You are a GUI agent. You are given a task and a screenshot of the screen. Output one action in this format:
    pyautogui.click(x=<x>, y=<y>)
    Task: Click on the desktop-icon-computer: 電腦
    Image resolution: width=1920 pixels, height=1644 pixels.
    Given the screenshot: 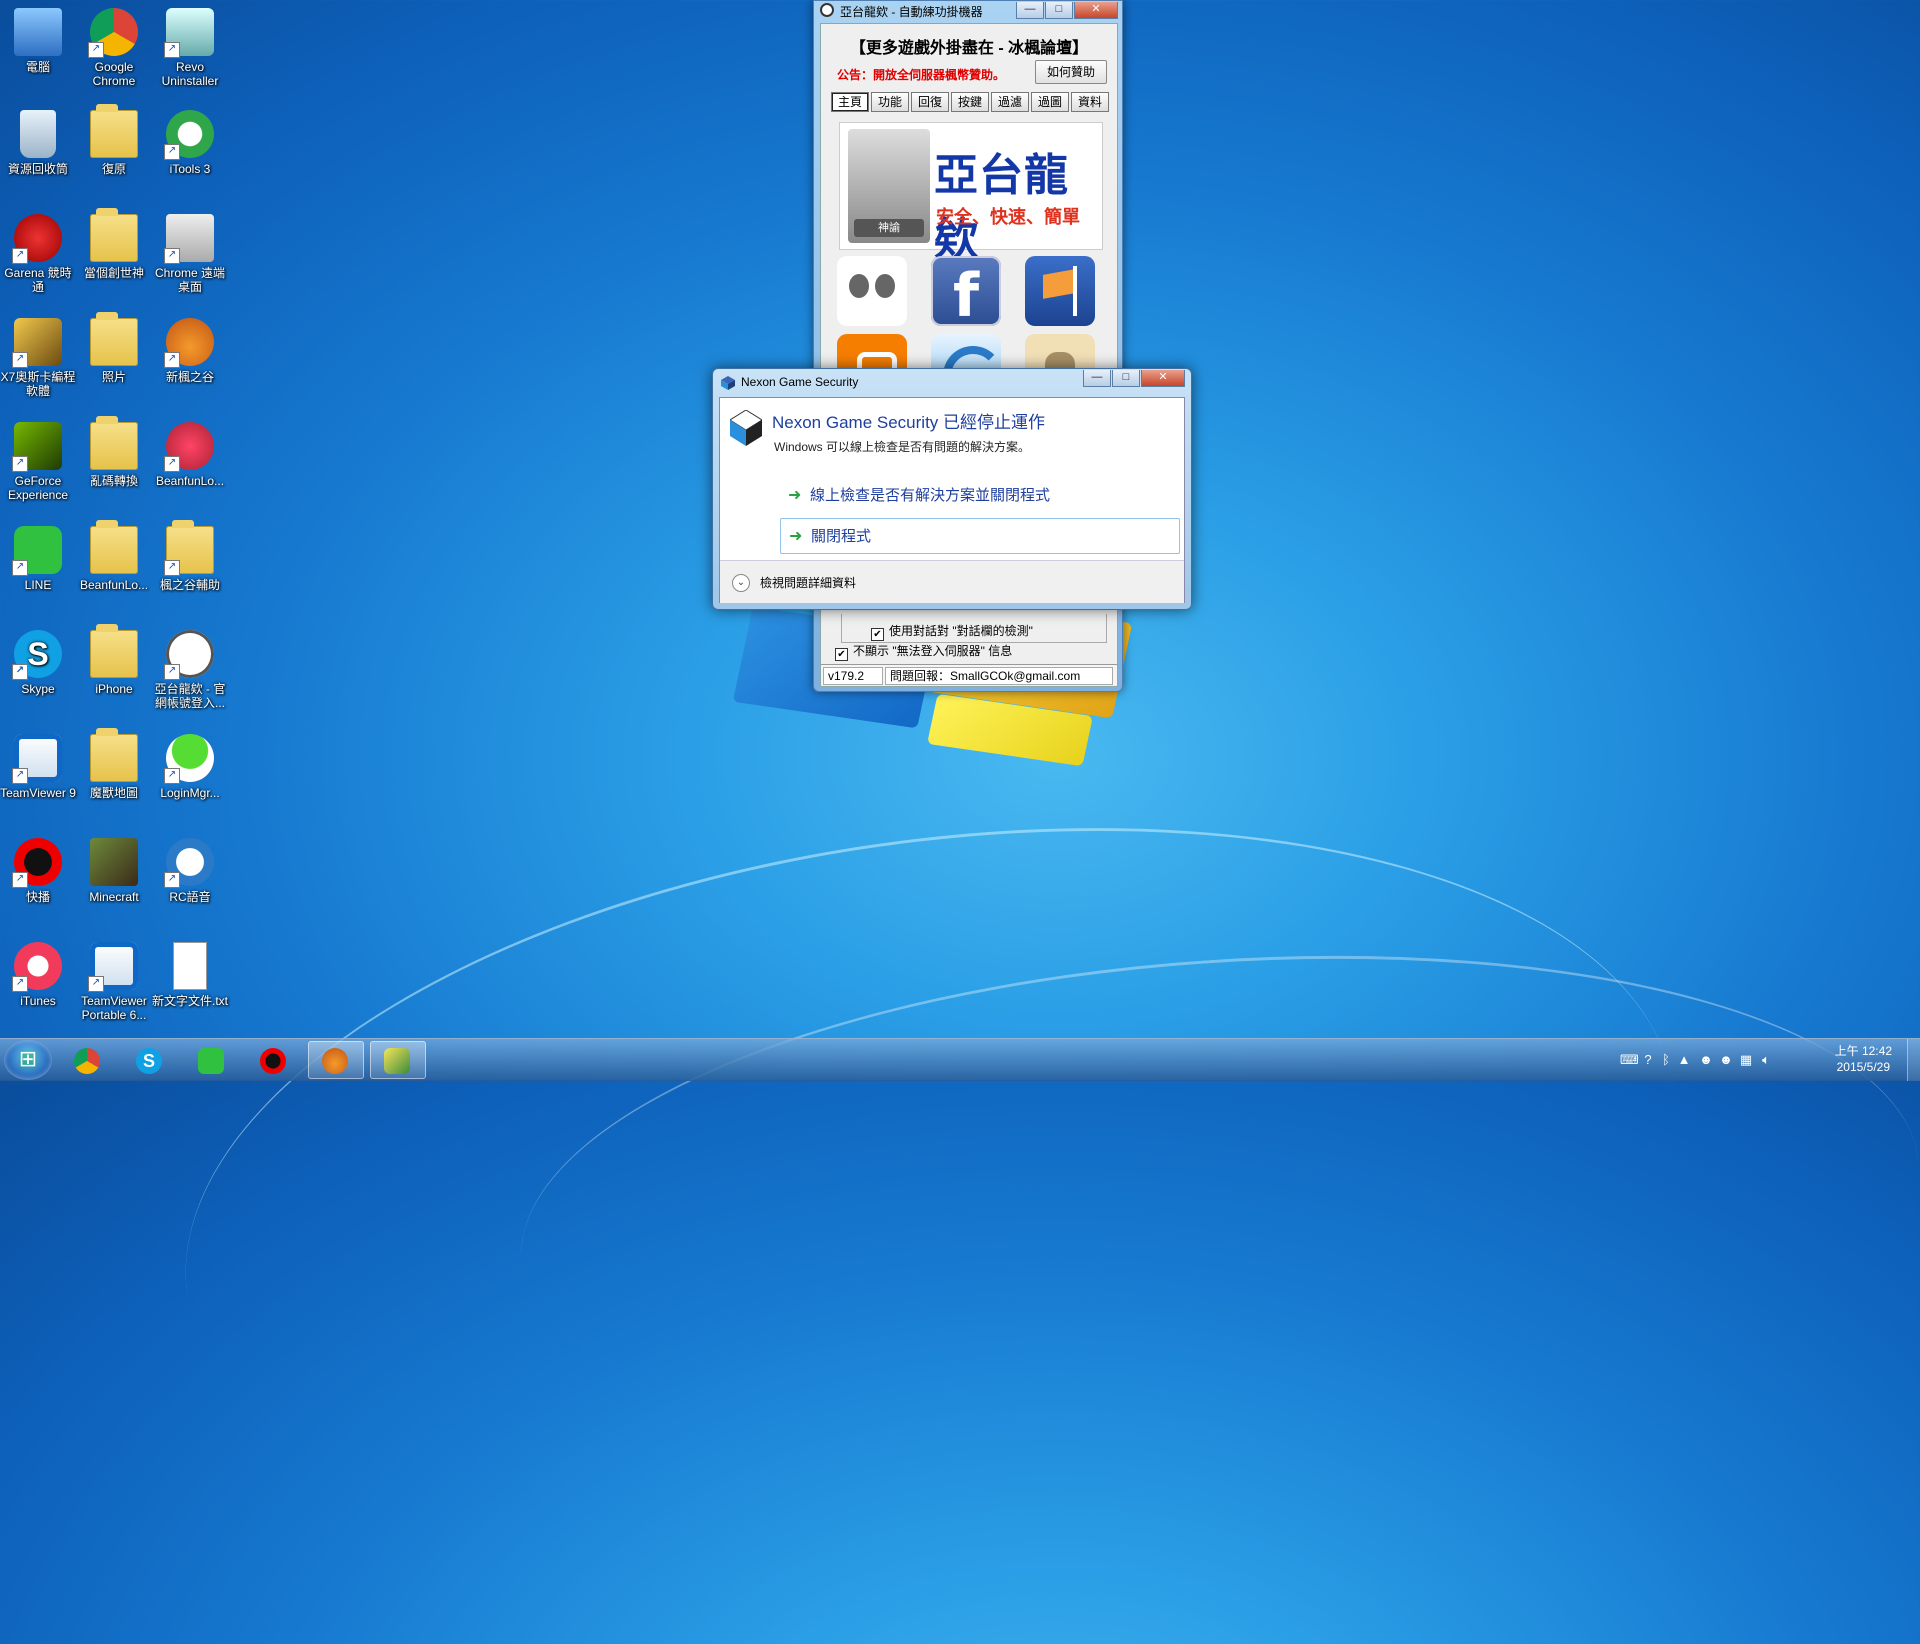 What is the action you would take?
    pyautogui.click(x=38, y=41)
    